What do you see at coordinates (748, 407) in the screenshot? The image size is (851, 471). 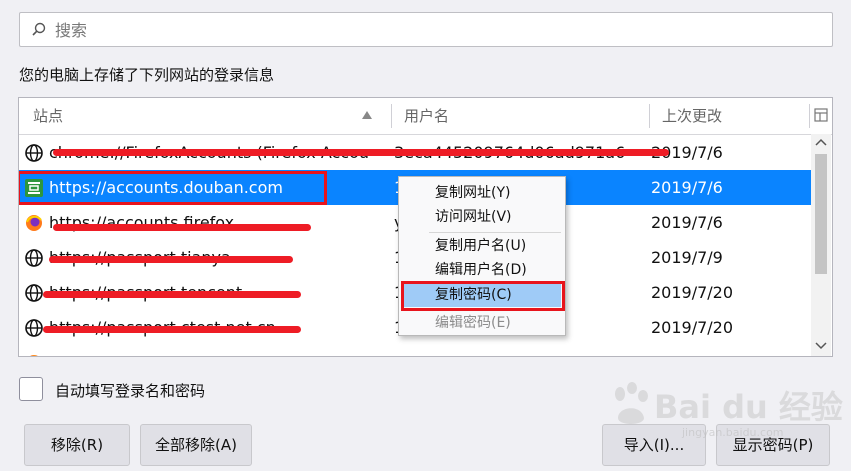 I see `watermark-text: Bai du 经验` at bounding box center [748, 407].